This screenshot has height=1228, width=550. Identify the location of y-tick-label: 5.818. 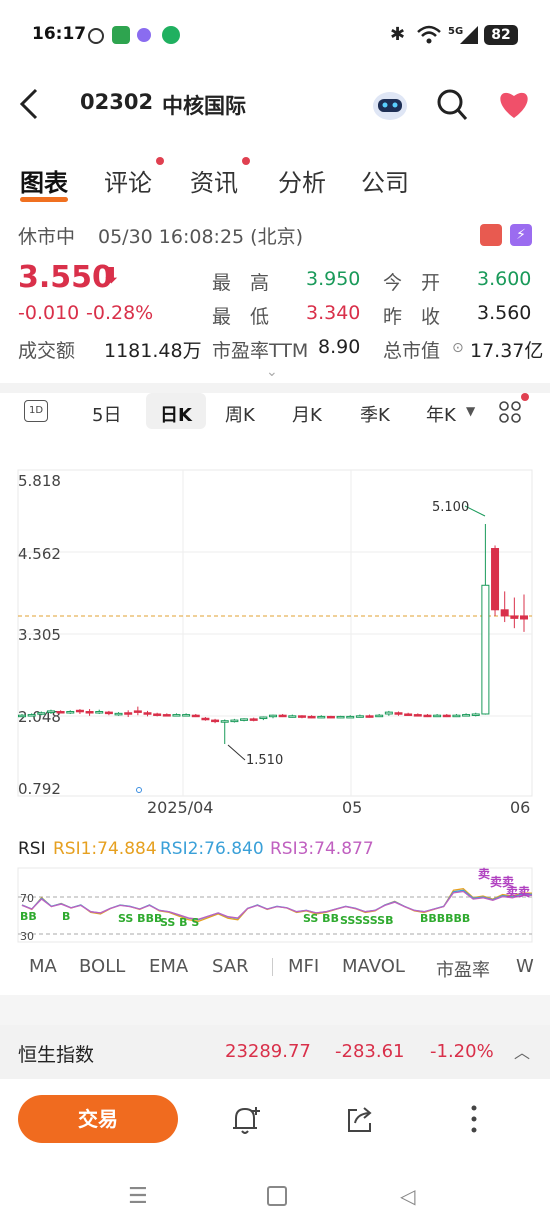
(39, 481).